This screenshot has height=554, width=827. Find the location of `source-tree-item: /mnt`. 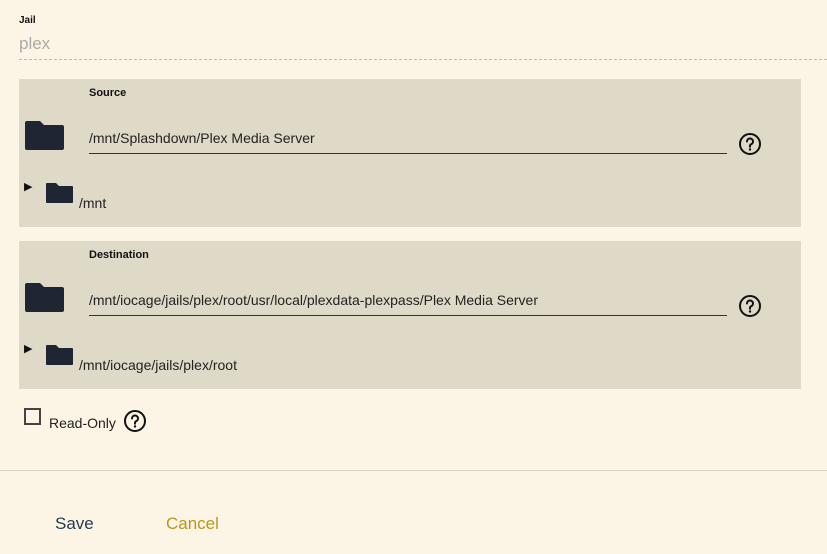

source-tree-item: /mnt is located at coordinates (92, 203).